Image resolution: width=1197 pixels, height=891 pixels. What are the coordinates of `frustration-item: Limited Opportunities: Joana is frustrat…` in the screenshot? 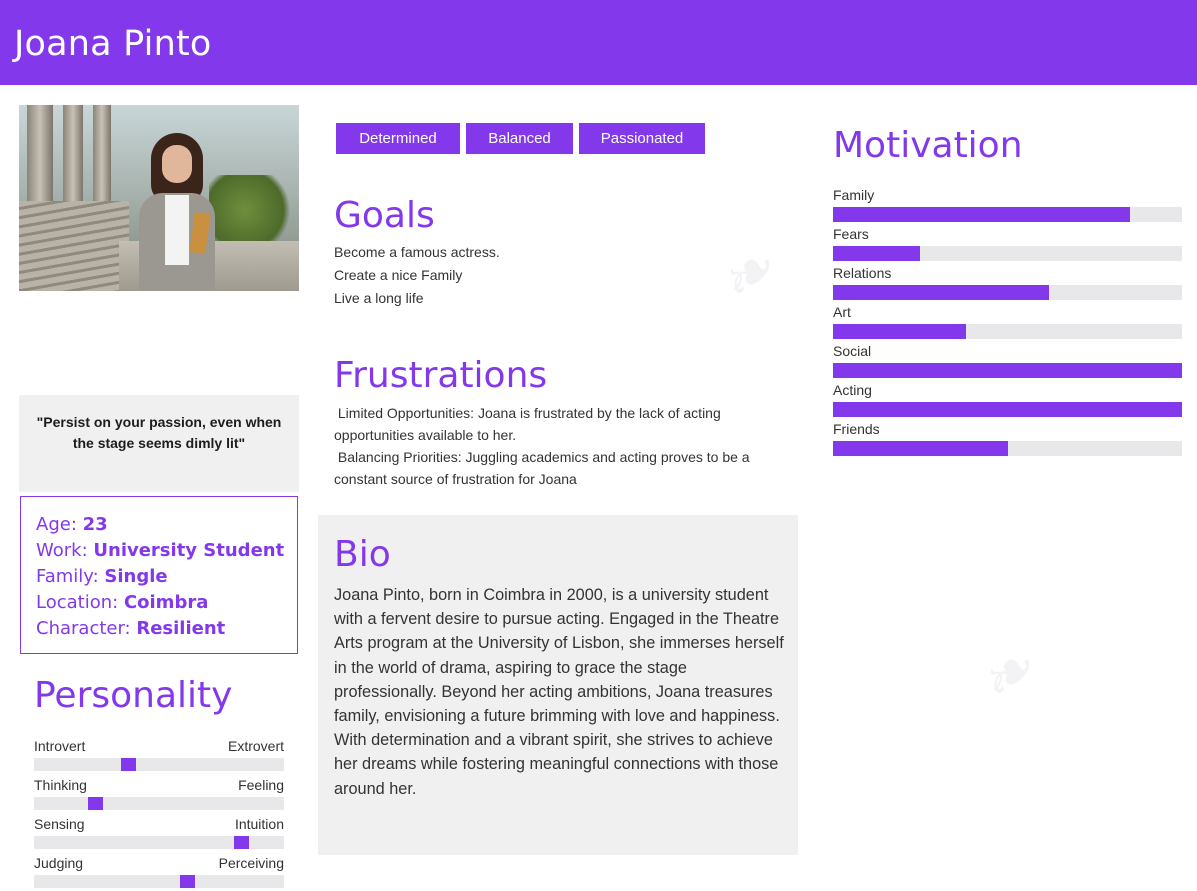 It's located at (529, 424).